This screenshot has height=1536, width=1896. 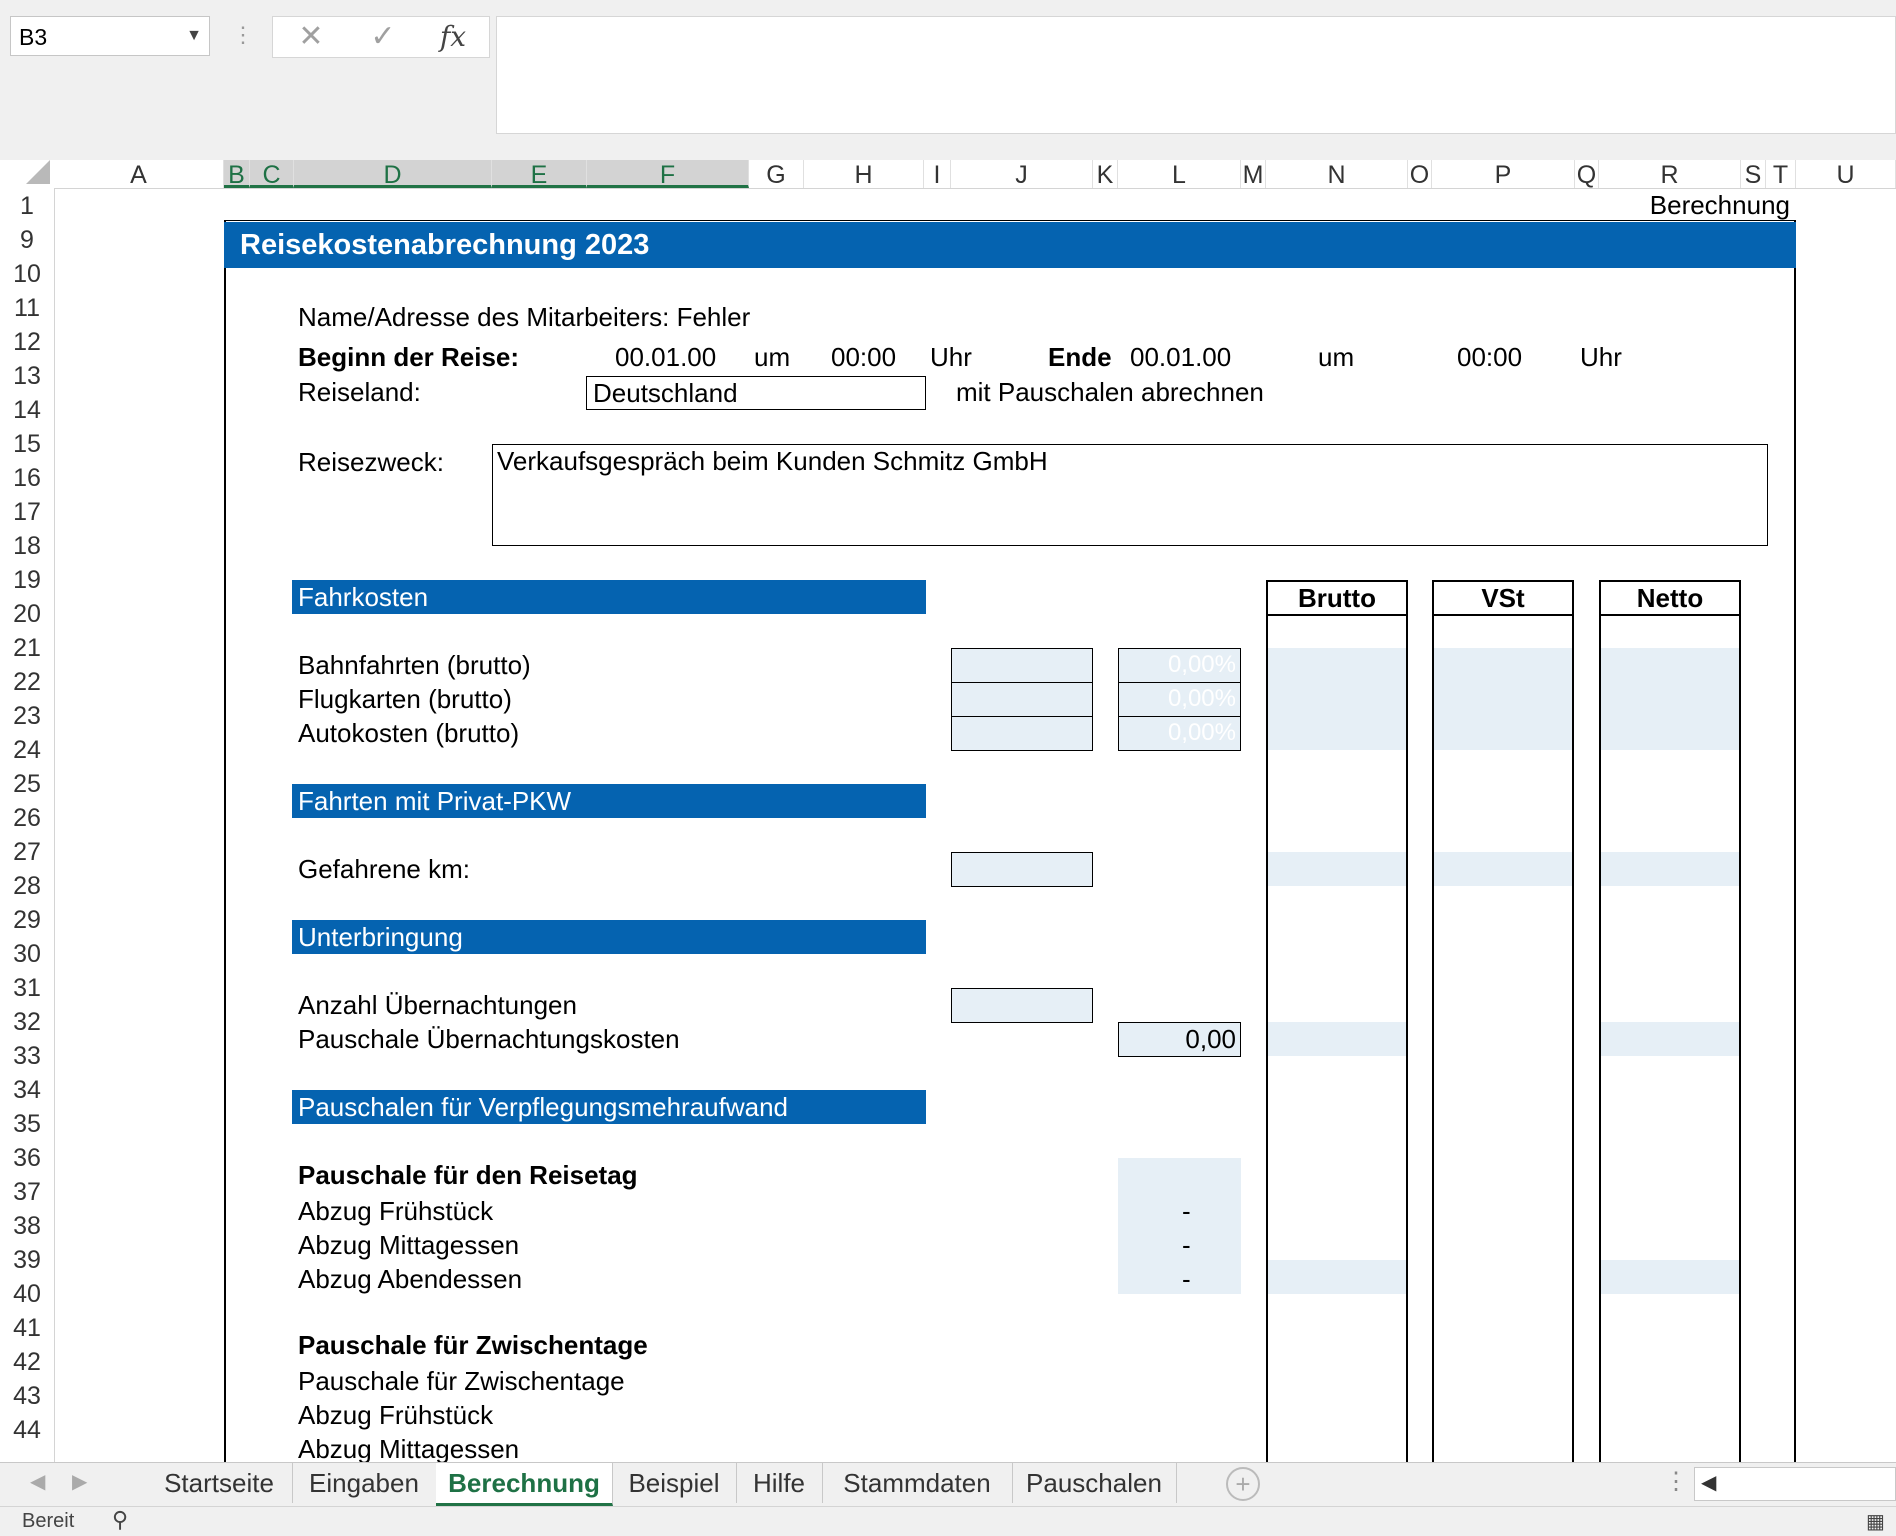 What do you see at coordinates (668, 174) in the screenshot?
I see `column-header-f: F` at bounding box center [668, 174].